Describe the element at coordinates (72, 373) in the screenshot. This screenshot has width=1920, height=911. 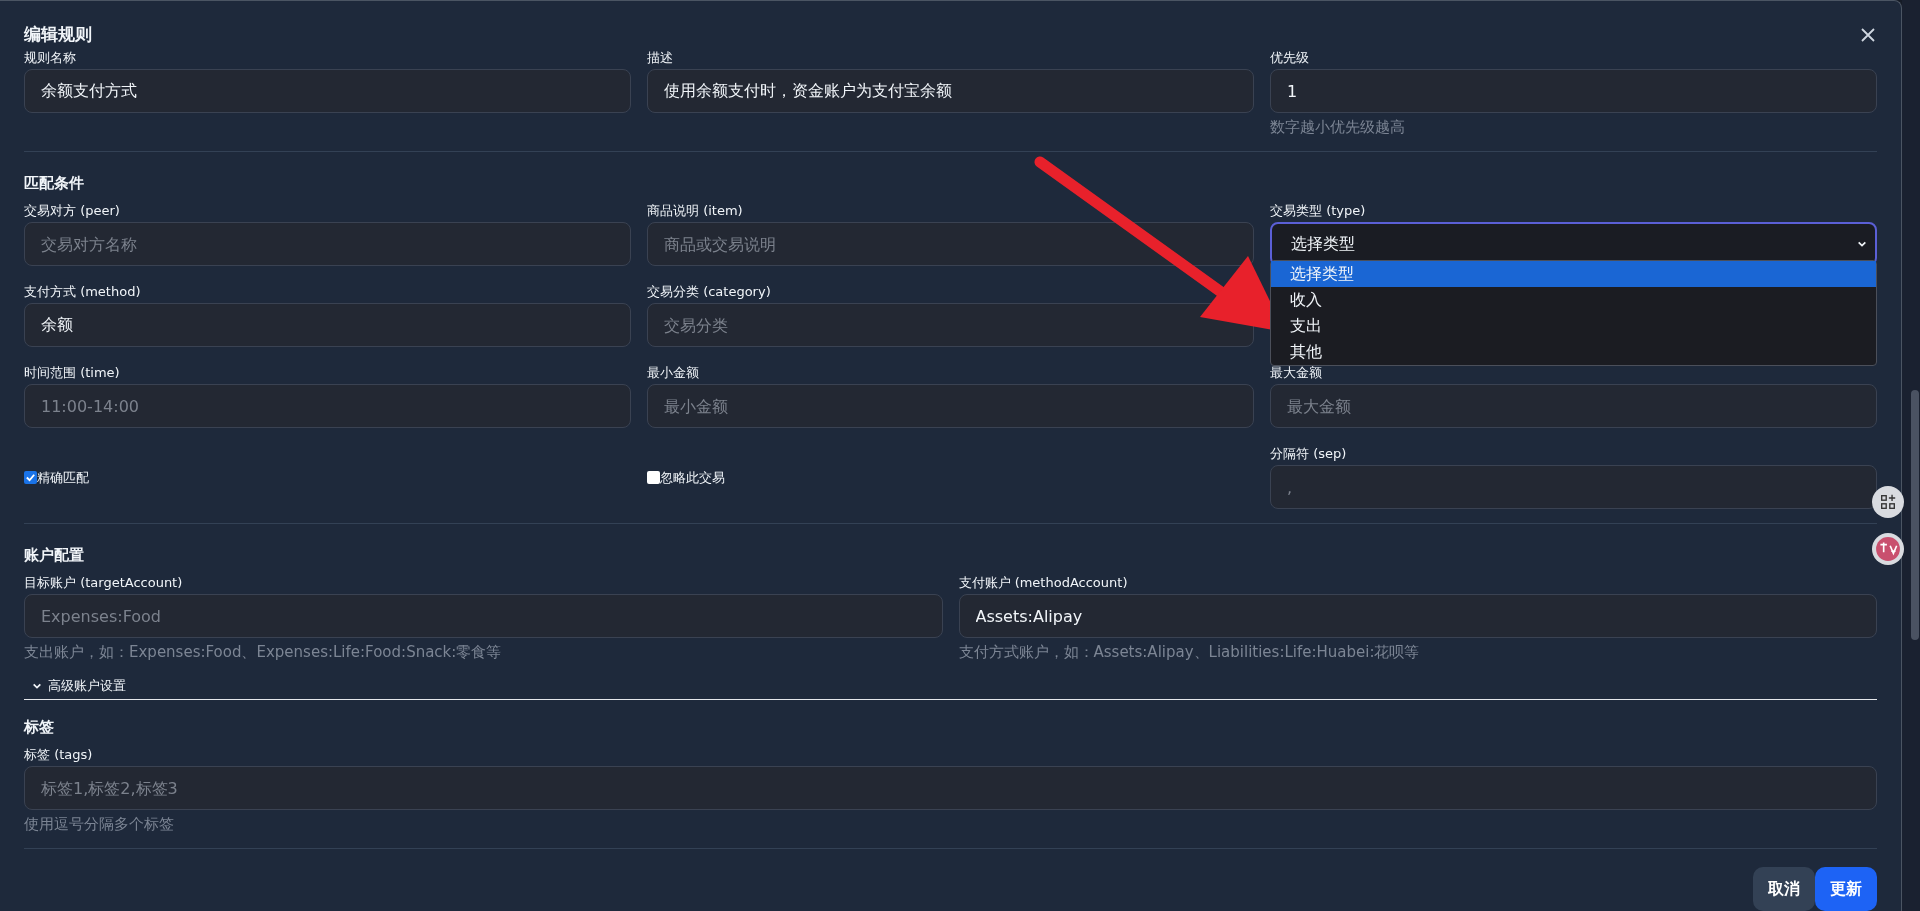
I see `field-label: 时间范围 (time)` at that location.